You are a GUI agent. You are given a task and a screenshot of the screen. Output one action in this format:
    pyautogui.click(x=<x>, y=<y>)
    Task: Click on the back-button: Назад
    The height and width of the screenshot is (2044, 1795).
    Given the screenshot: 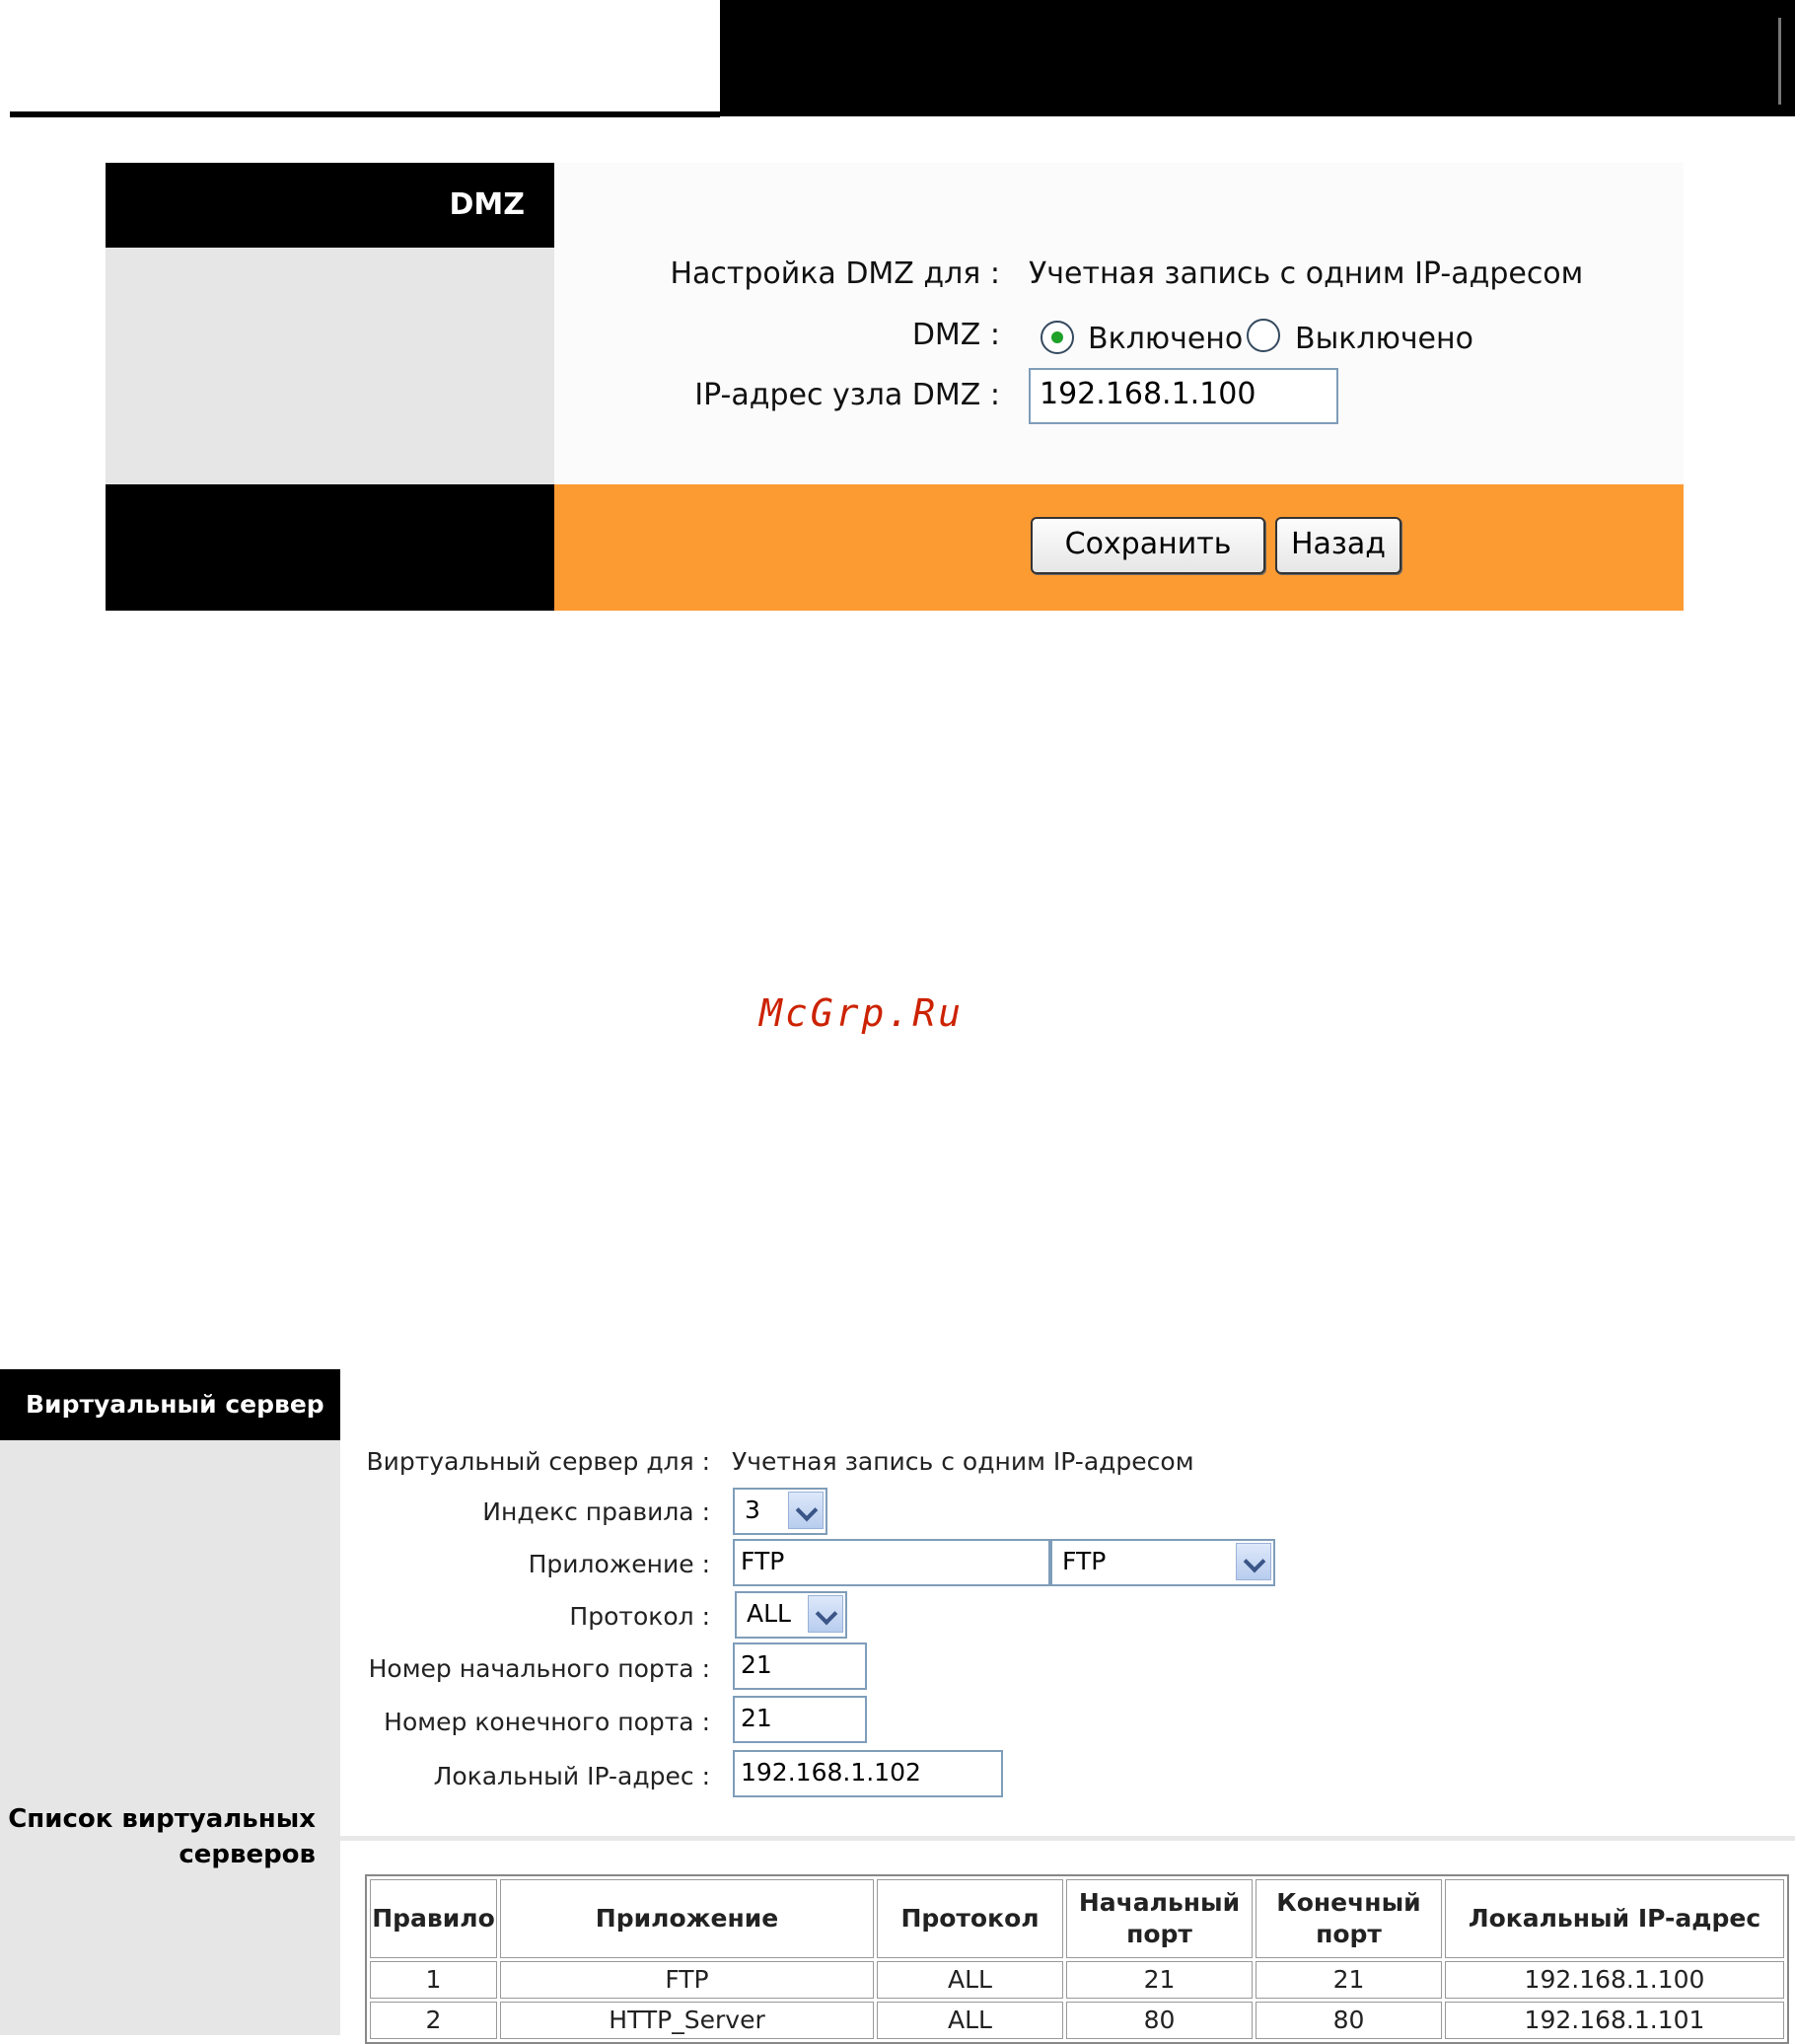 What is the action you would take?
    pyautogui.click(x=1338, y=546)
    